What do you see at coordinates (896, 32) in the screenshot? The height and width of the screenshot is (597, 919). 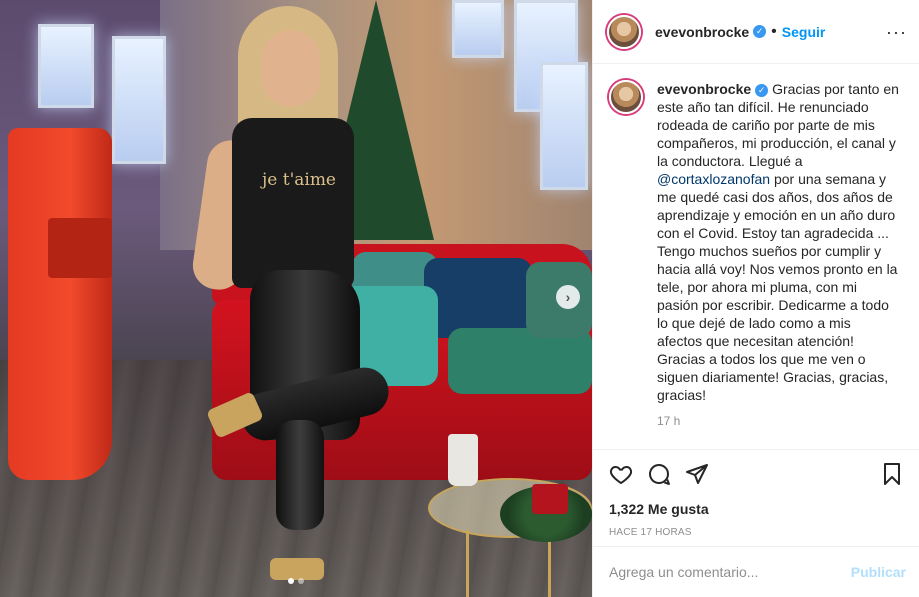 I see `more-options-icon: ···` at bounding box center [896, 32].